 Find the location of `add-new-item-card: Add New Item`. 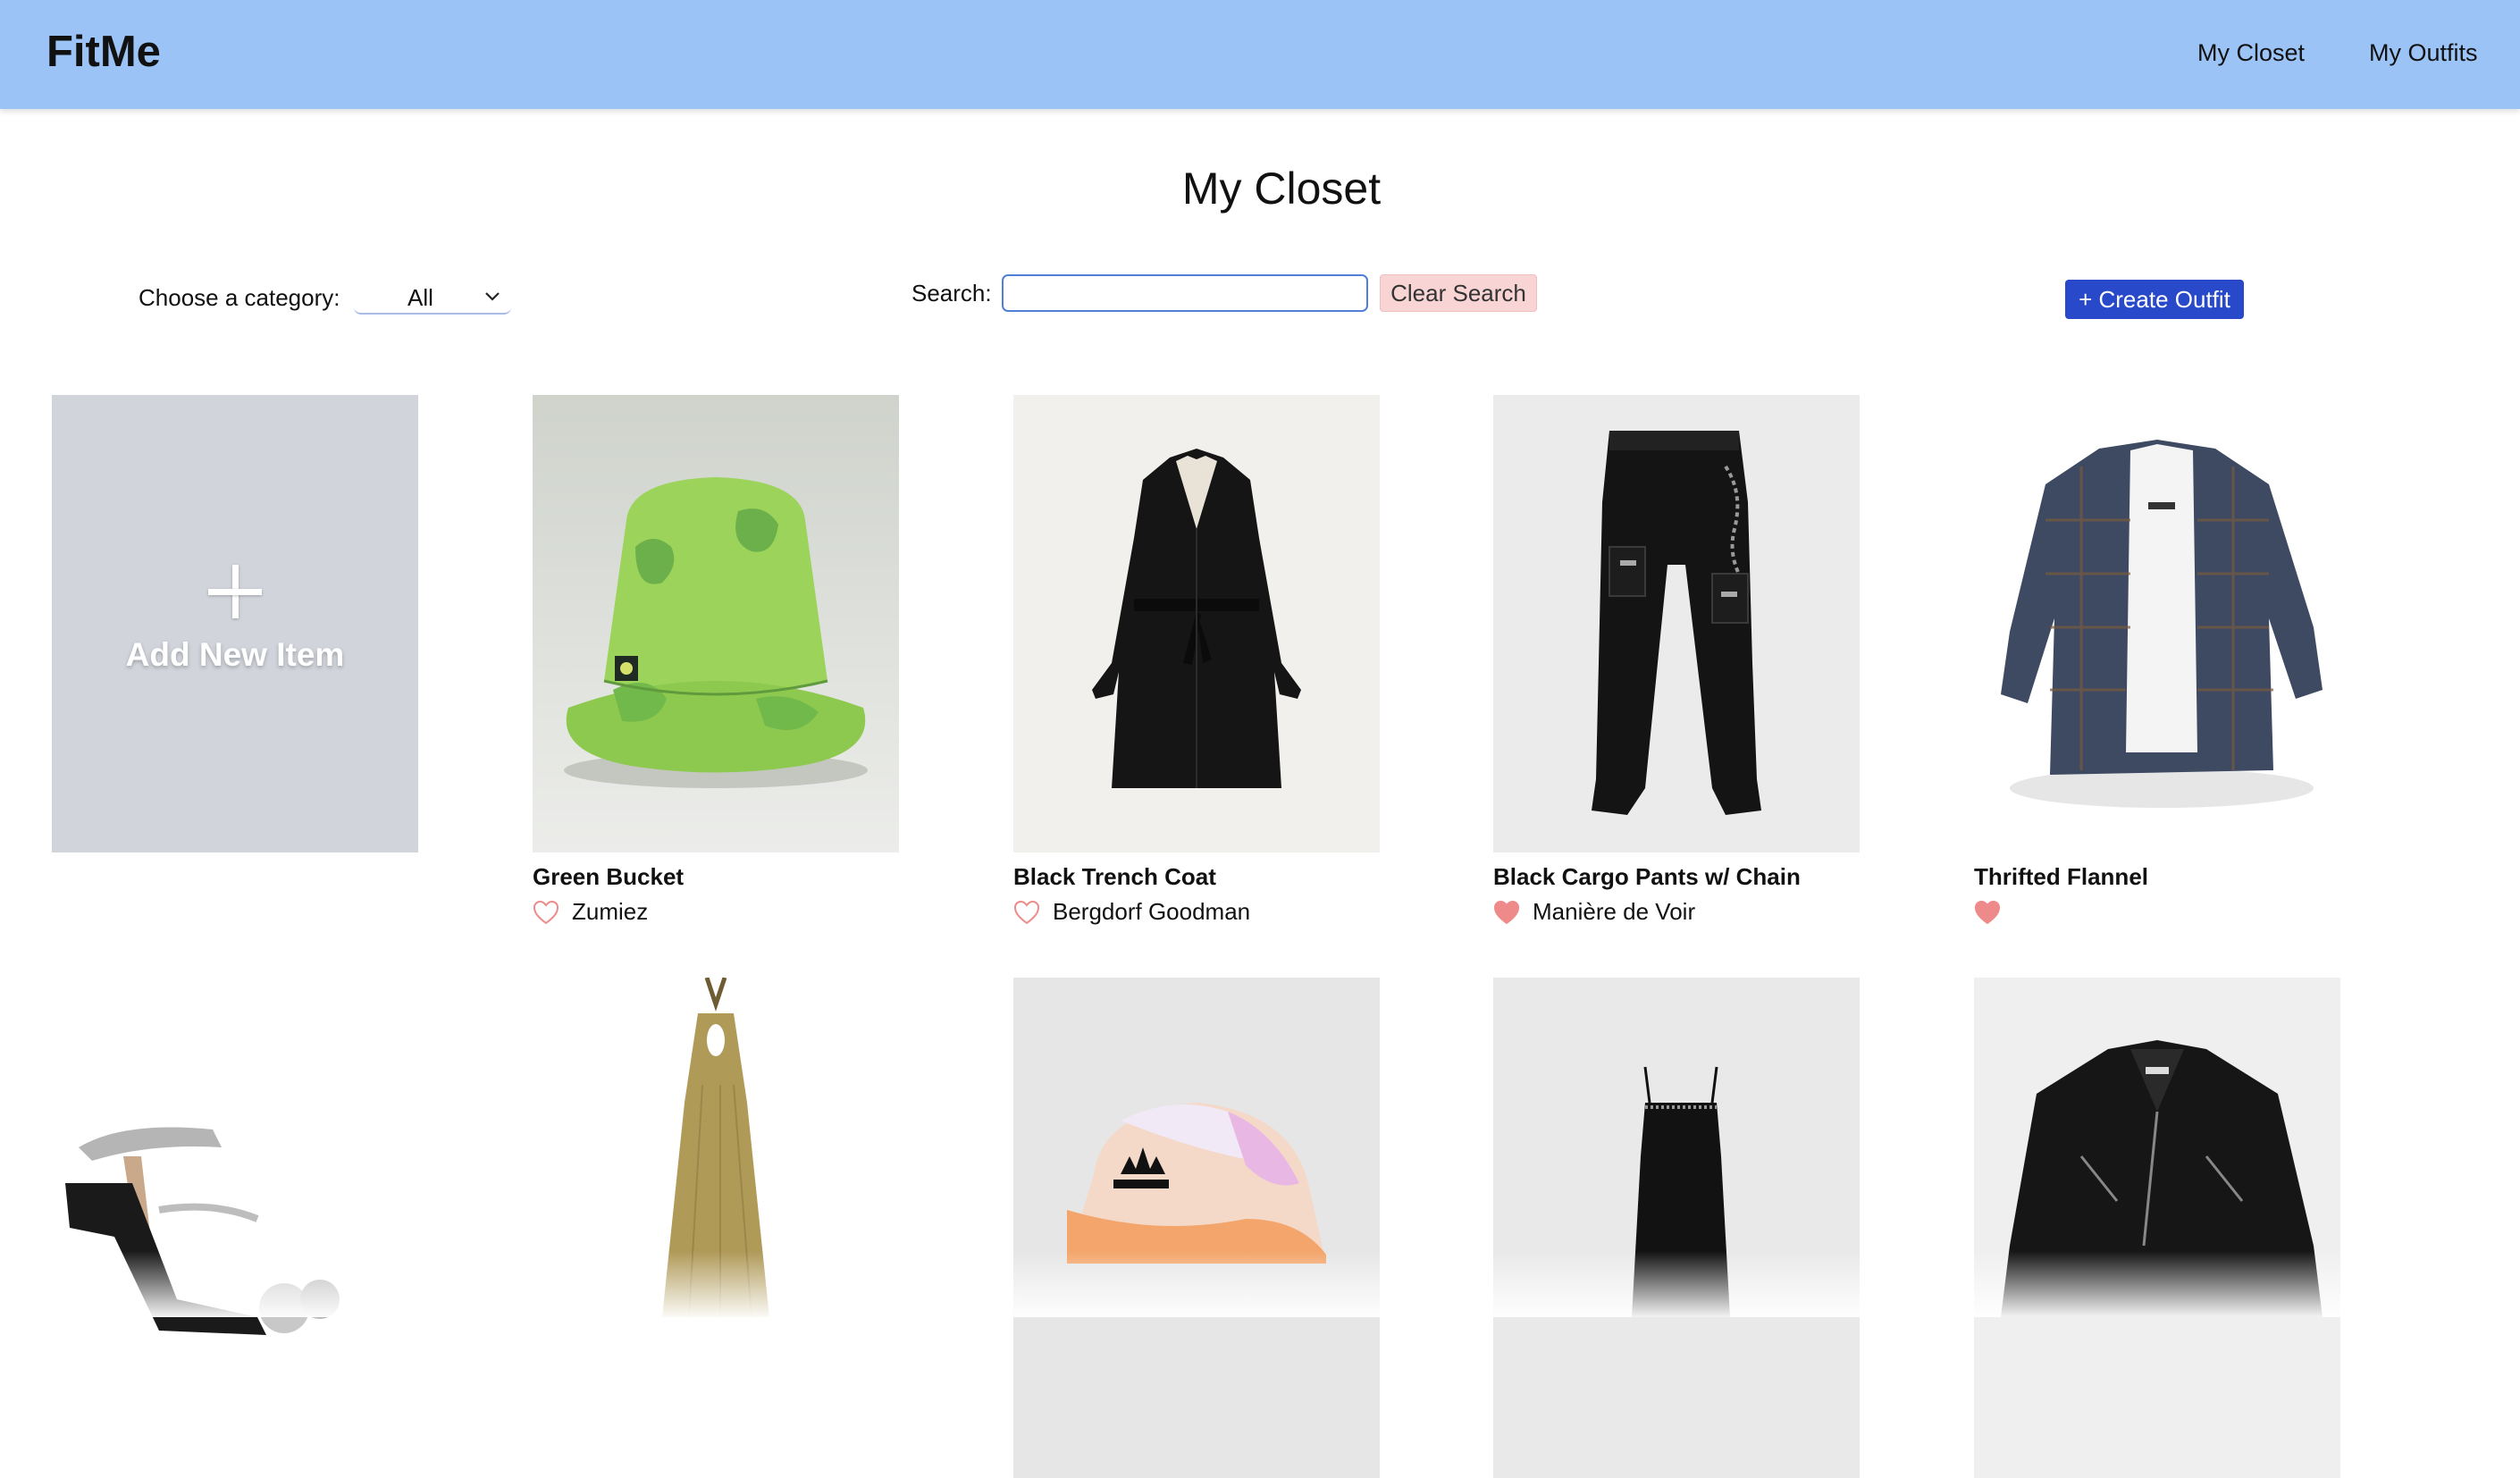

add-new-item-card: Add New Item is located at coordinates (235, 623).